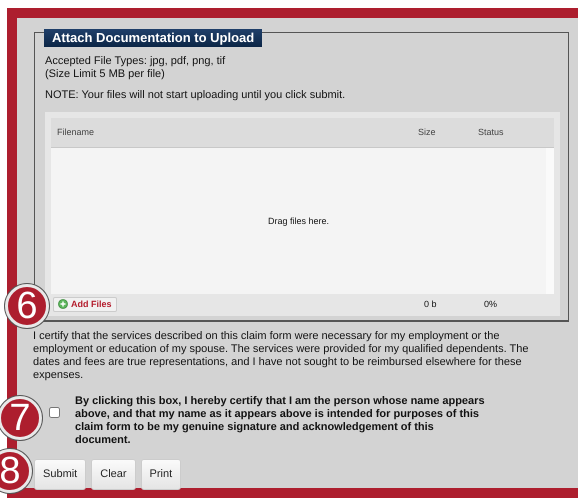  What do you see at coordinates (280, 421) in the screenshot?
I see `signature-statement: By clicking this box, I hereby certify that I am the person whose name appears above, and that my name as it appears above is intended for purposes of this claim form to be my genuine signature and acknowledgement of this document.` at bounding box center [280, 421].